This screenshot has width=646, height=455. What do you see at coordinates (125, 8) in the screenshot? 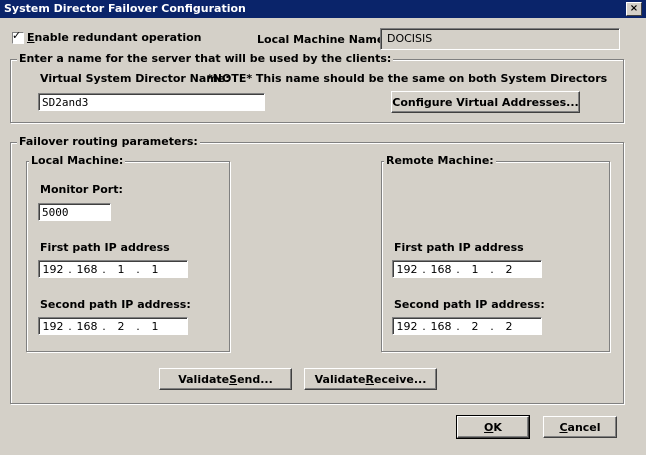
I see `window-title: System Director Failover Configuration` at bounding box center [125, 8].